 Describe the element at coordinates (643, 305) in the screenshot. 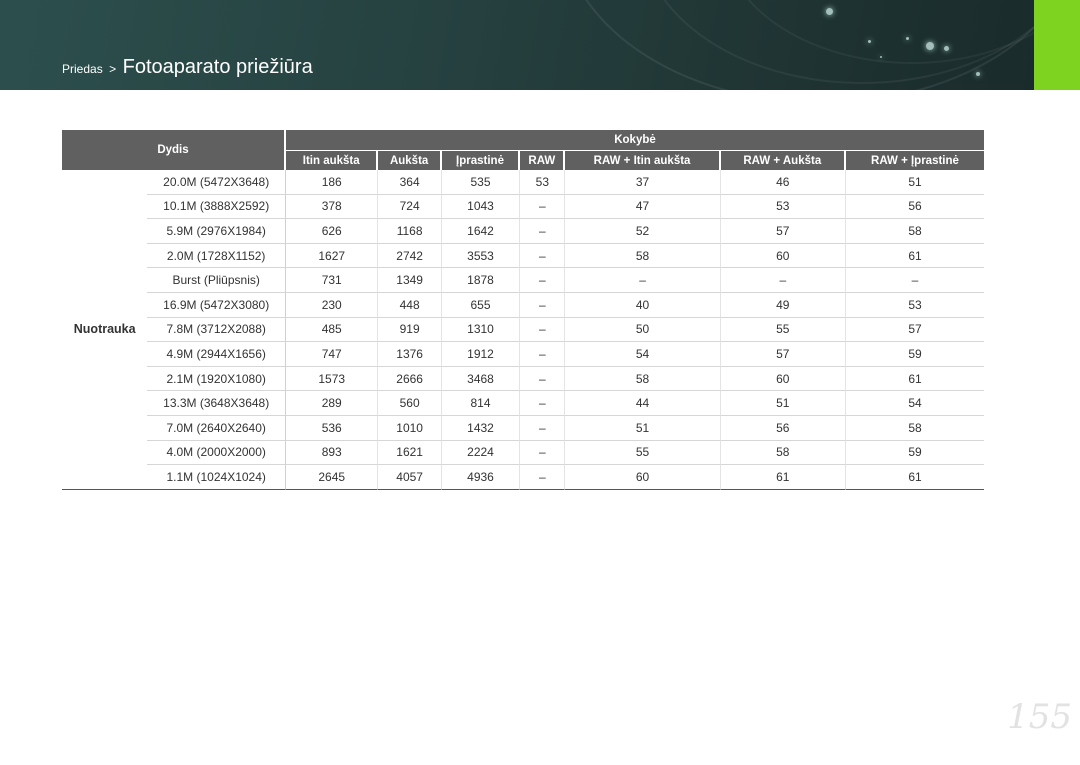

I see `value-cell: 40` at that location.